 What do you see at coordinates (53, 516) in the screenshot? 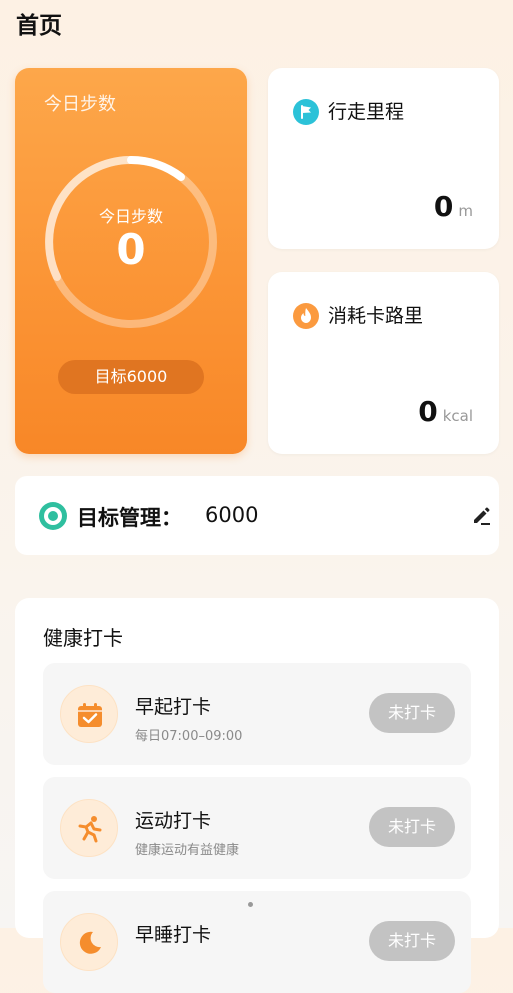
I see `target-icon` at bounding box center [53, 516].